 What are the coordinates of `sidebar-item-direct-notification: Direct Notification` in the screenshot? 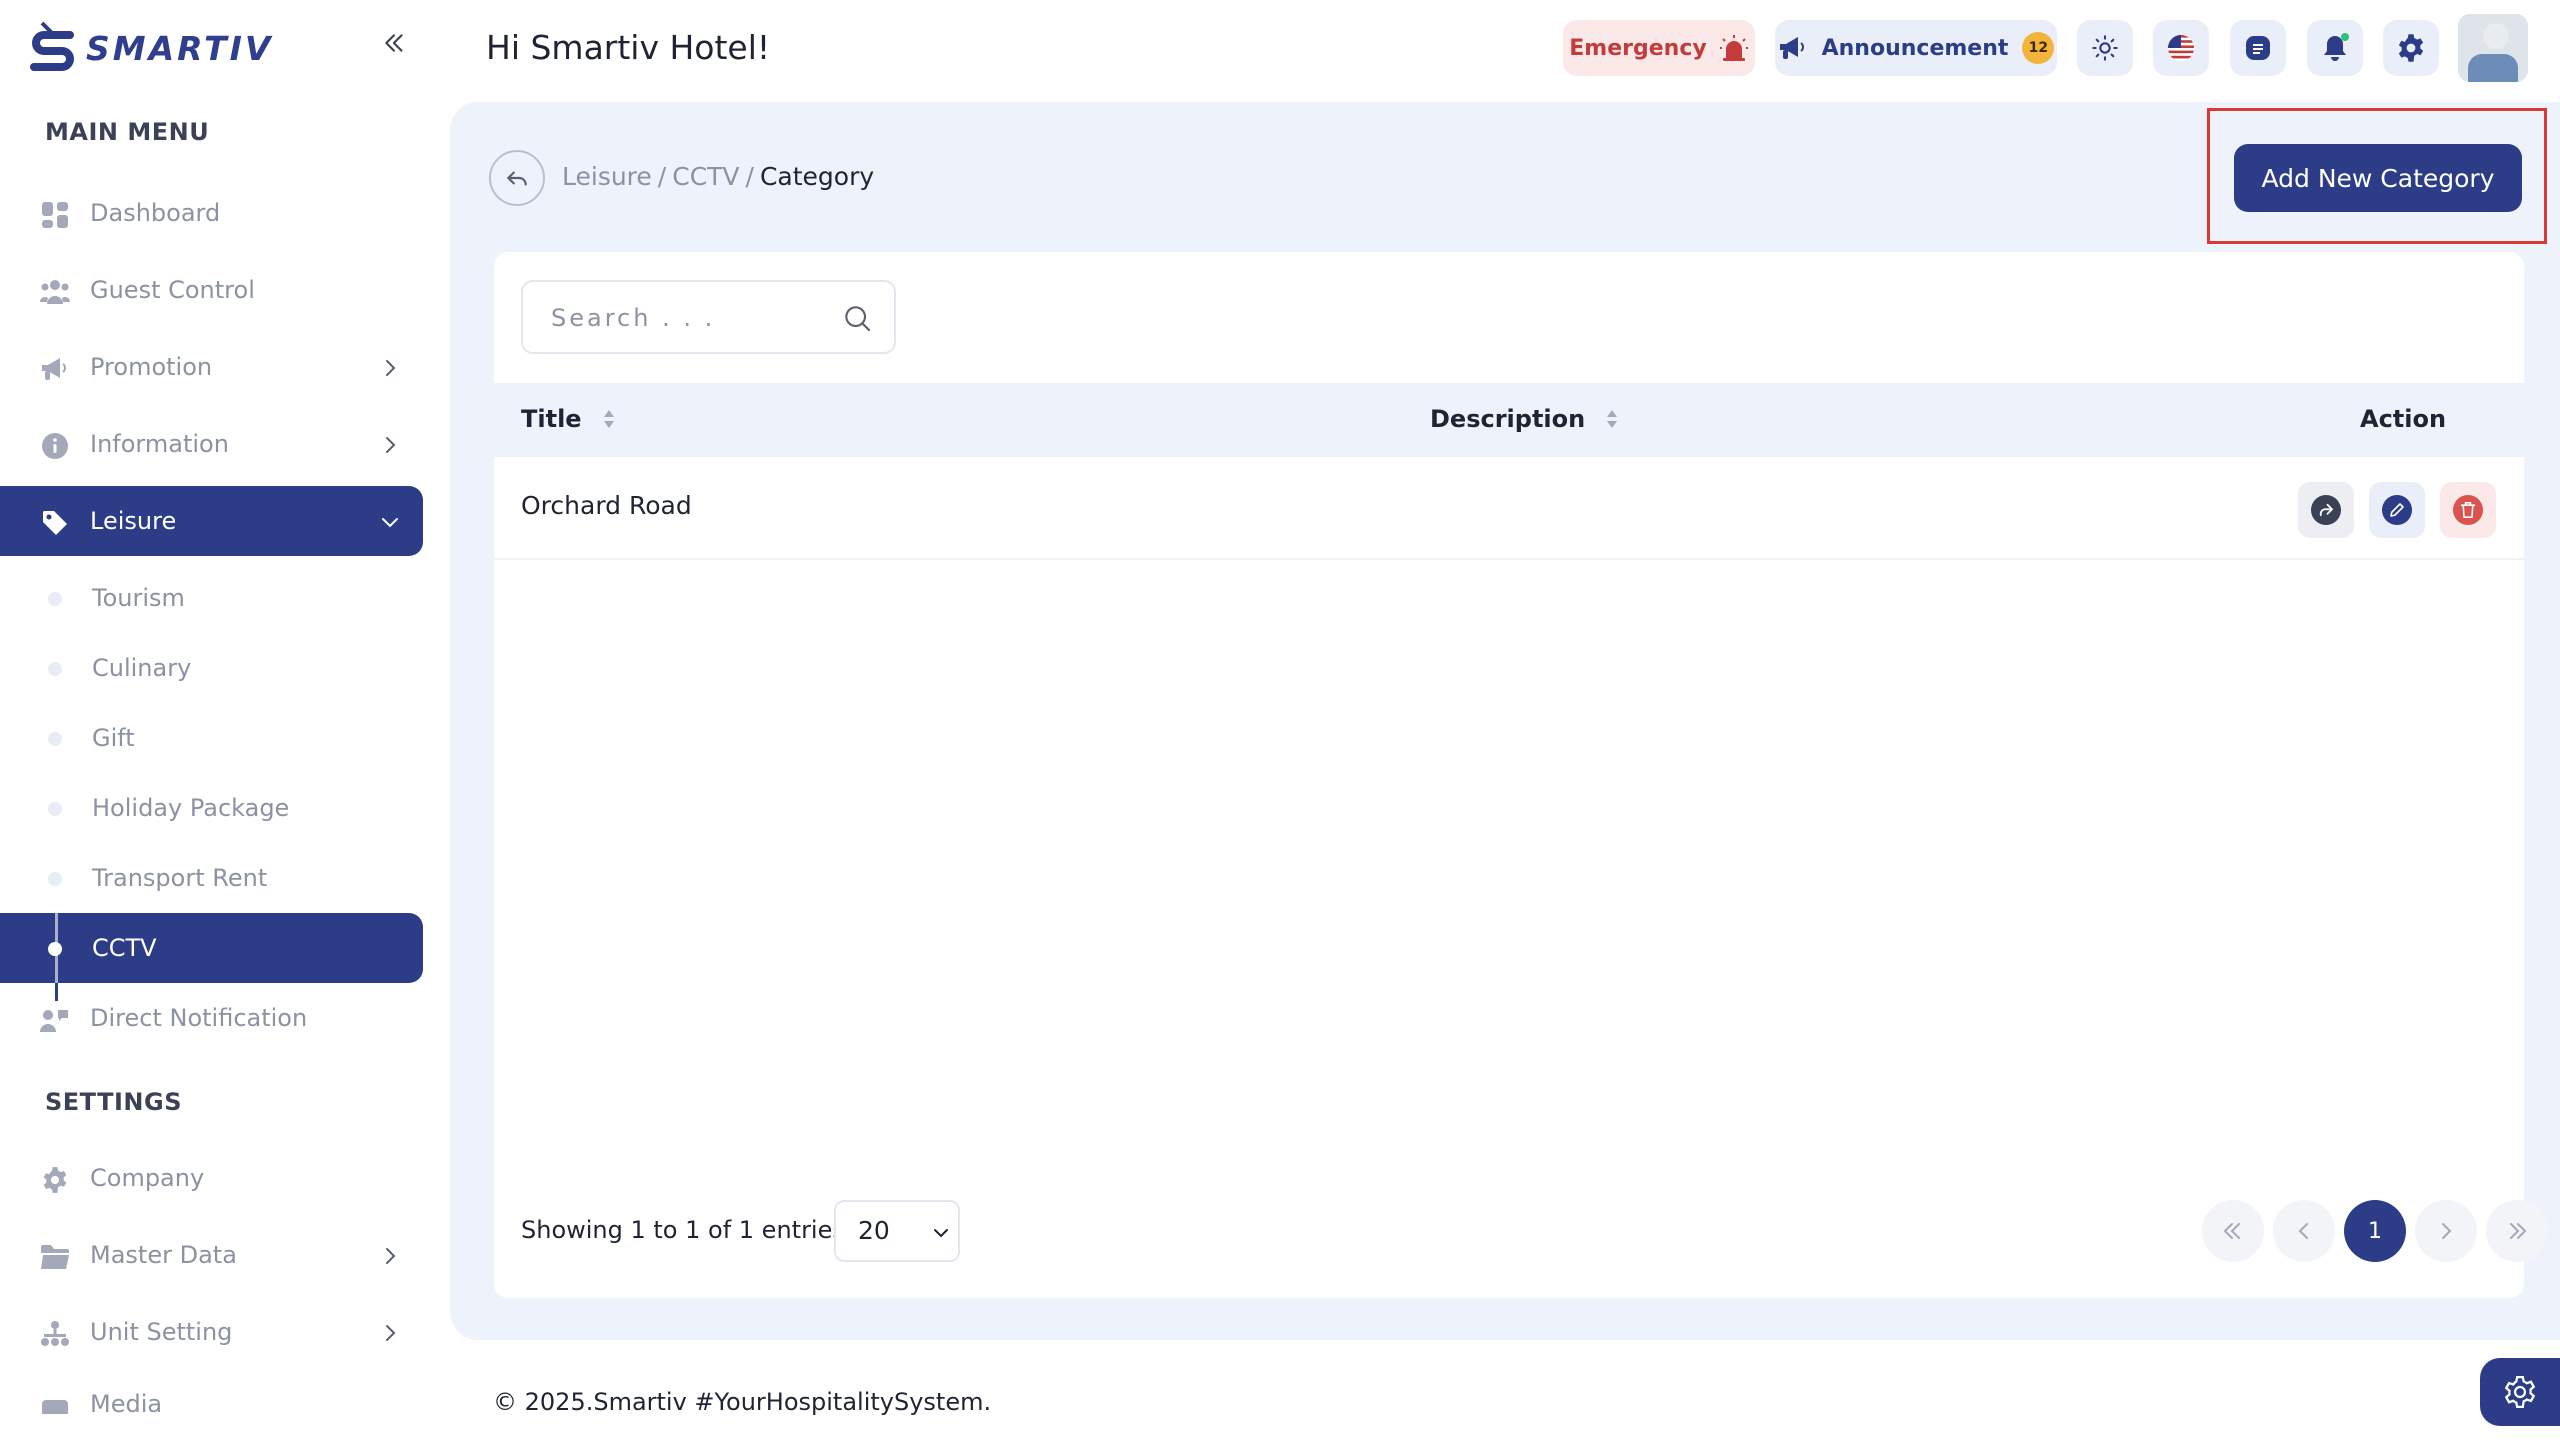 It's located at (211, 1018).